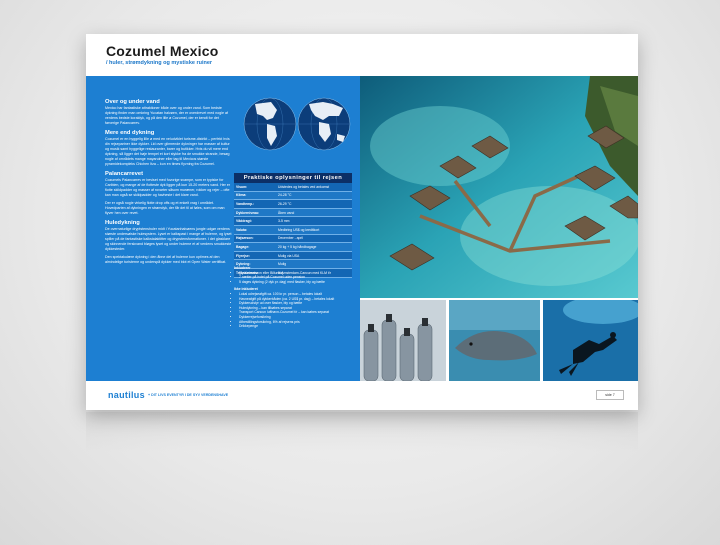 This screenshot has height=545, width=720. Describe the element at coordinates (122, 223) in the screenshot. I see `section-heading: Huledykning` at that location.